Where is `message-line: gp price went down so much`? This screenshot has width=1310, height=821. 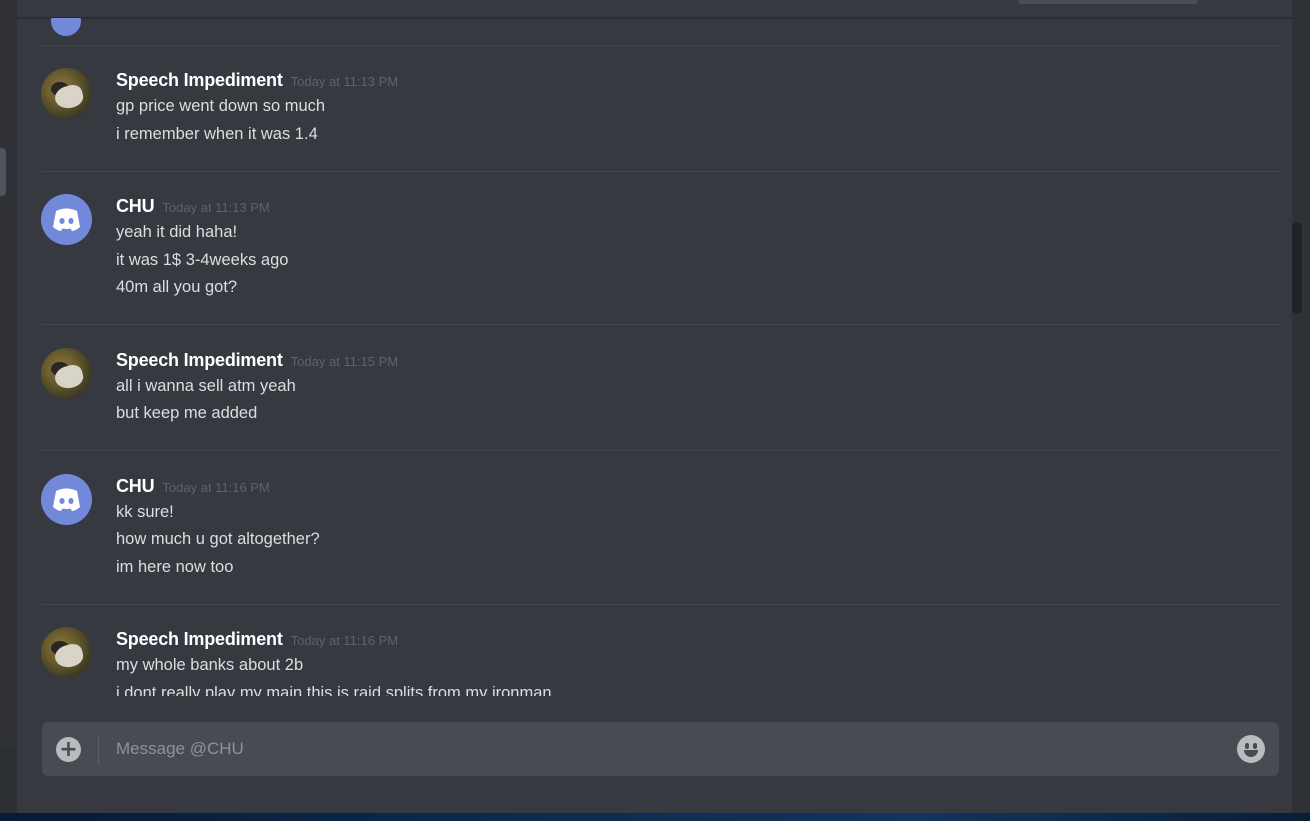 message-line: gp price went down so much is located at coordinates (221, 106).